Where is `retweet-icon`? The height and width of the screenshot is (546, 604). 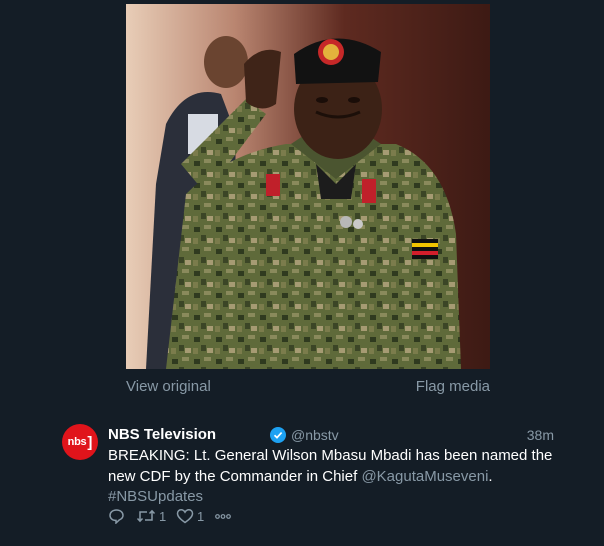
retweet-icon is located at coordinates (146, 516).